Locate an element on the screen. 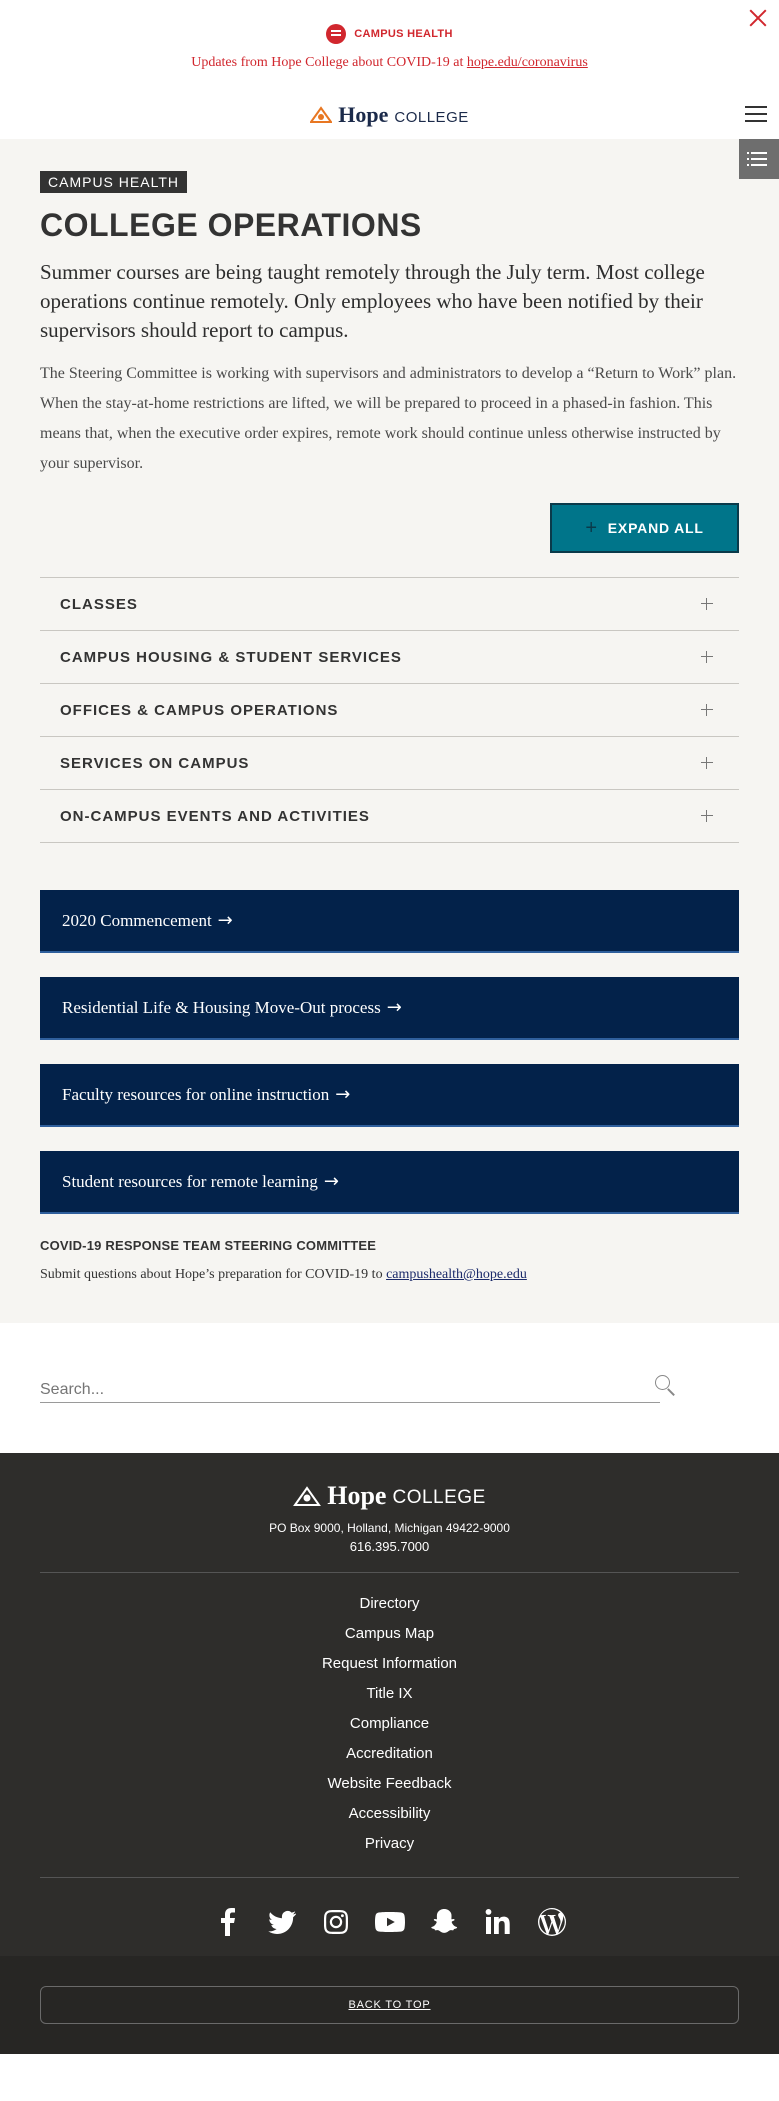  search-box is located at coordinates (350, 1390).